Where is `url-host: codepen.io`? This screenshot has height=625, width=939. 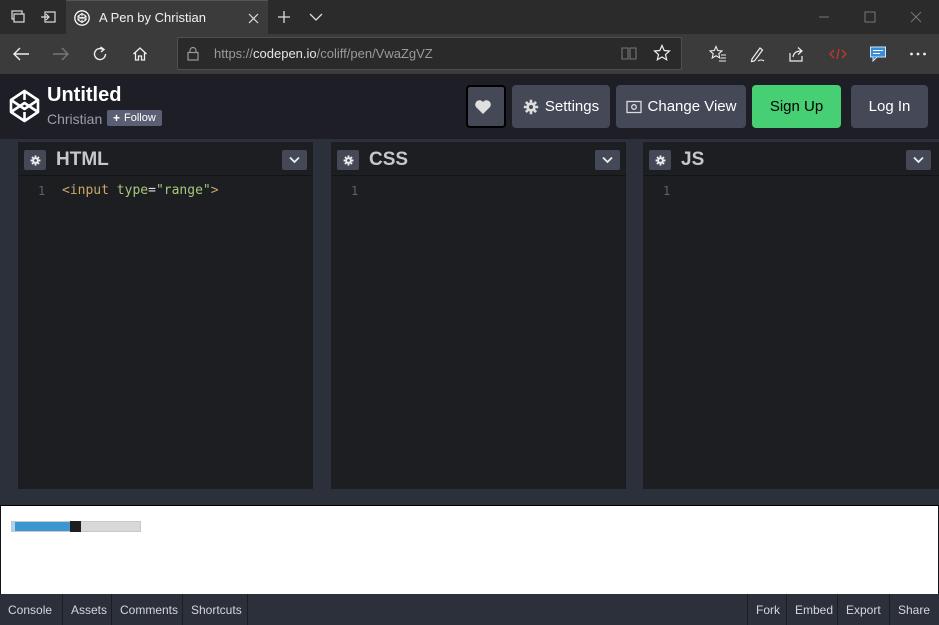
url-host: codepen.io is located at coordinates (285, 53).